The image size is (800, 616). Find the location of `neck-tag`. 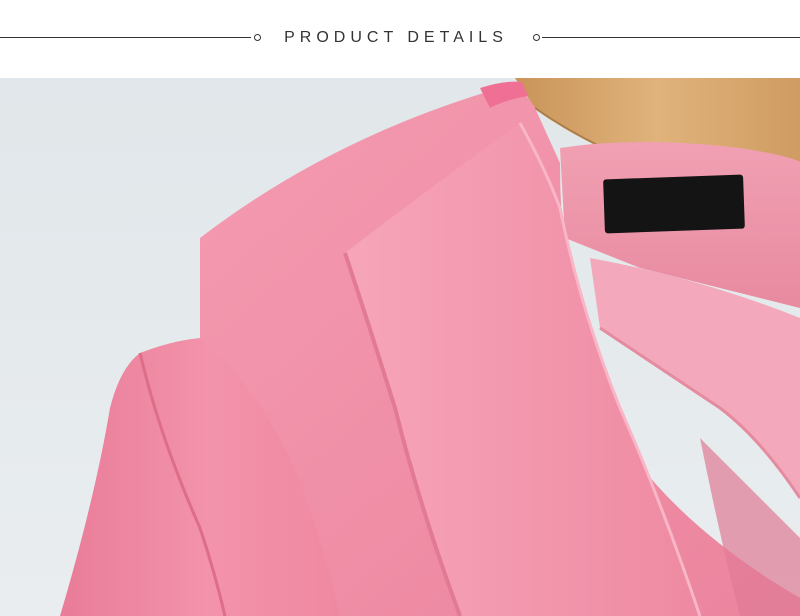

neck-tag is located at coordinates (674, 204).